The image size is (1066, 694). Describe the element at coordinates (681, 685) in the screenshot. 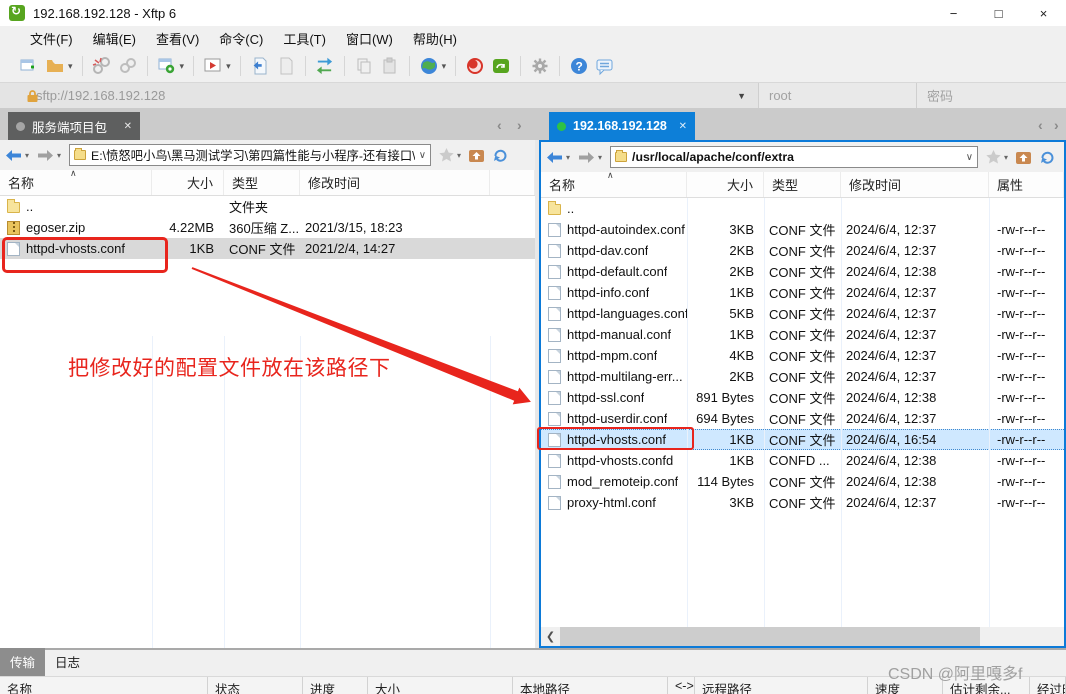

I see `tr-col-direction: <->` at that location.